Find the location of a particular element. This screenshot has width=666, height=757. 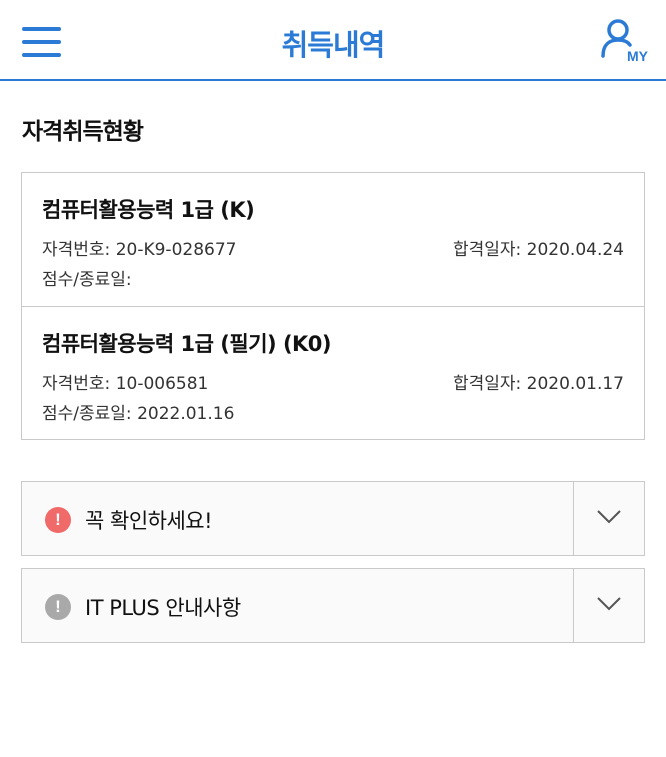

certificate-number: 20-K9-028677 is located at coordinates (176, 250).